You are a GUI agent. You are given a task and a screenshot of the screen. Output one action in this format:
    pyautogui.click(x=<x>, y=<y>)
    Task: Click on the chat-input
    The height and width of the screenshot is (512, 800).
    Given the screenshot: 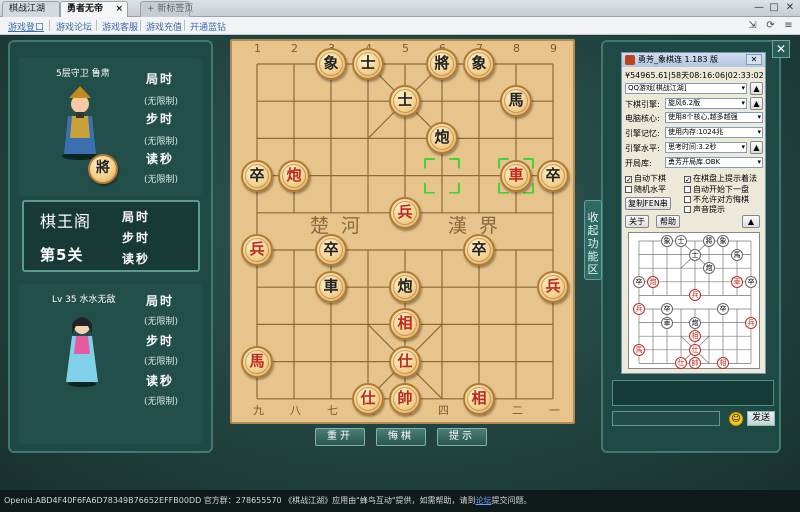 What is the action you would take?
    pyautogui.click(x=666, y=418)
    